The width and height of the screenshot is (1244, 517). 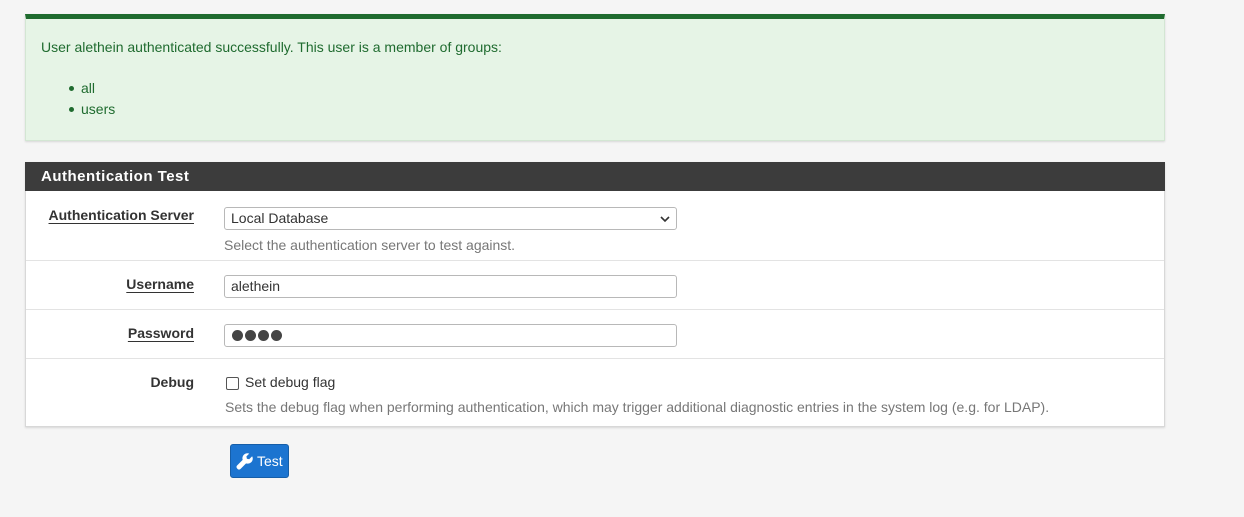 What do you see at coordinates (665, 219) in the screenshot?
I see `chevron-down-icon` at bounding box center [665, 219].